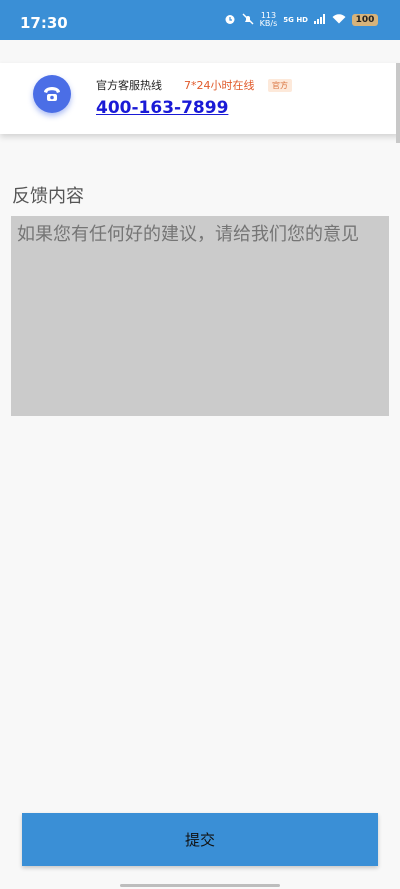 Image resolution: width=400 pixels, height=889 pixels. What do you see at coordinates (320, 20) in the screenshot?
I see `signal-icon` at bounding box center [320, 20].